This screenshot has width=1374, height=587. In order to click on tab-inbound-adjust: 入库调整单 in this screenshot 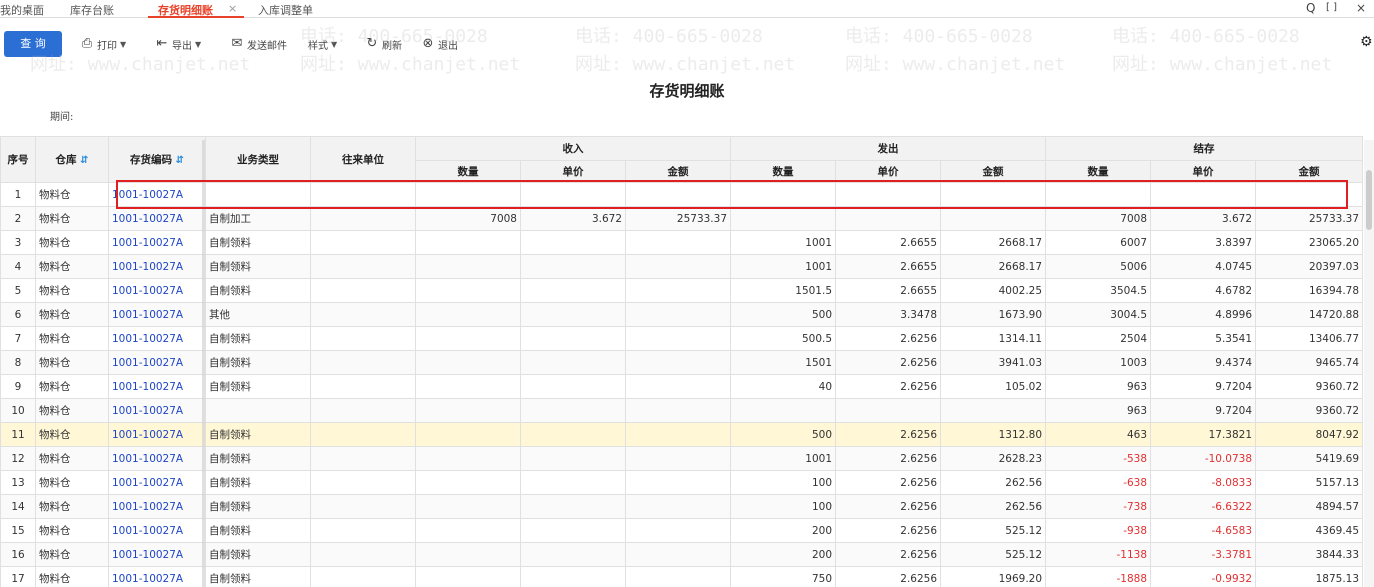, I will do `click(285, 10)`.